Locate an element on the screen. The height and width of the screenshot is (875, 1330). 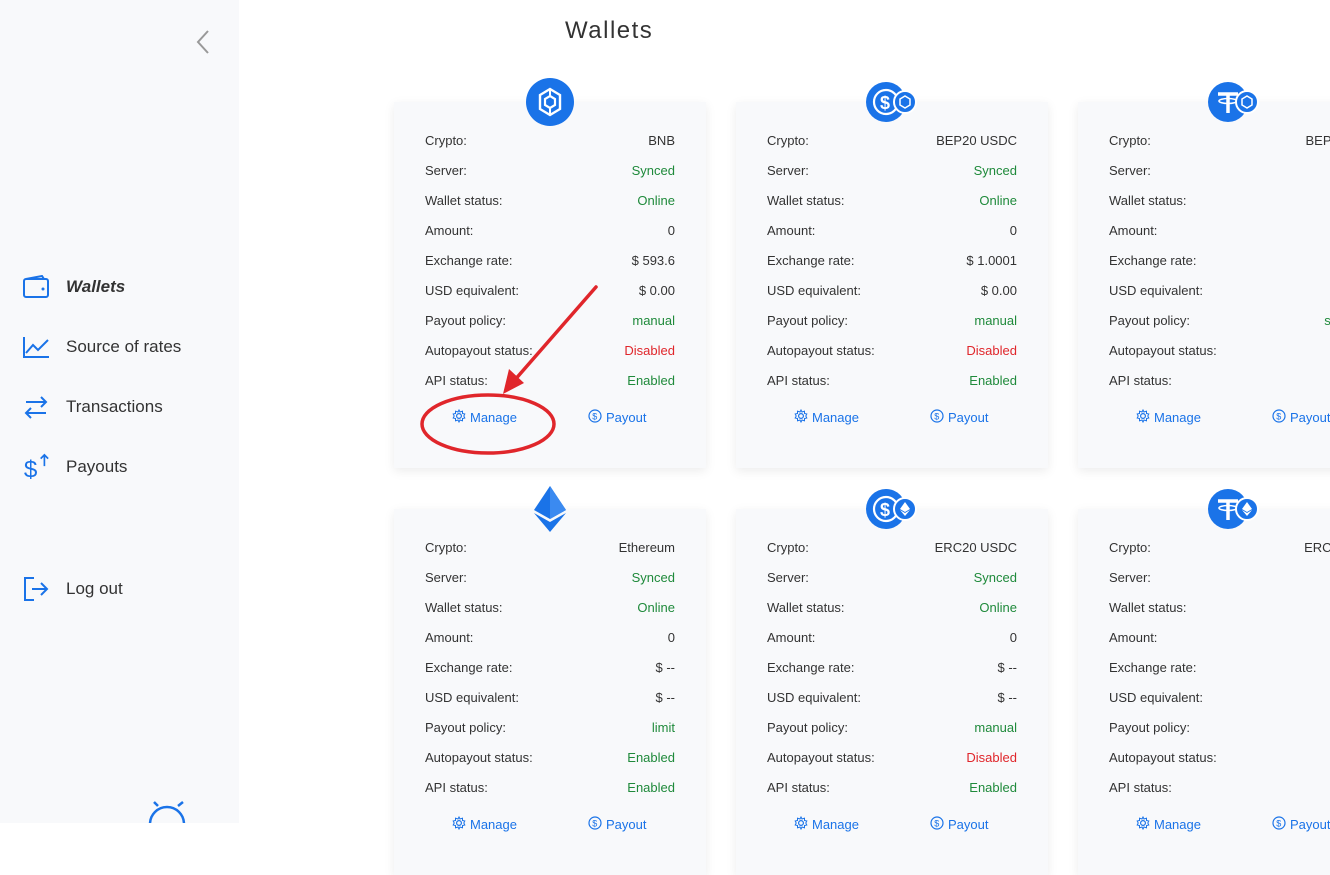
card-row-payout-policy: Payout policy: sched is located at coordinates (1219, 320).